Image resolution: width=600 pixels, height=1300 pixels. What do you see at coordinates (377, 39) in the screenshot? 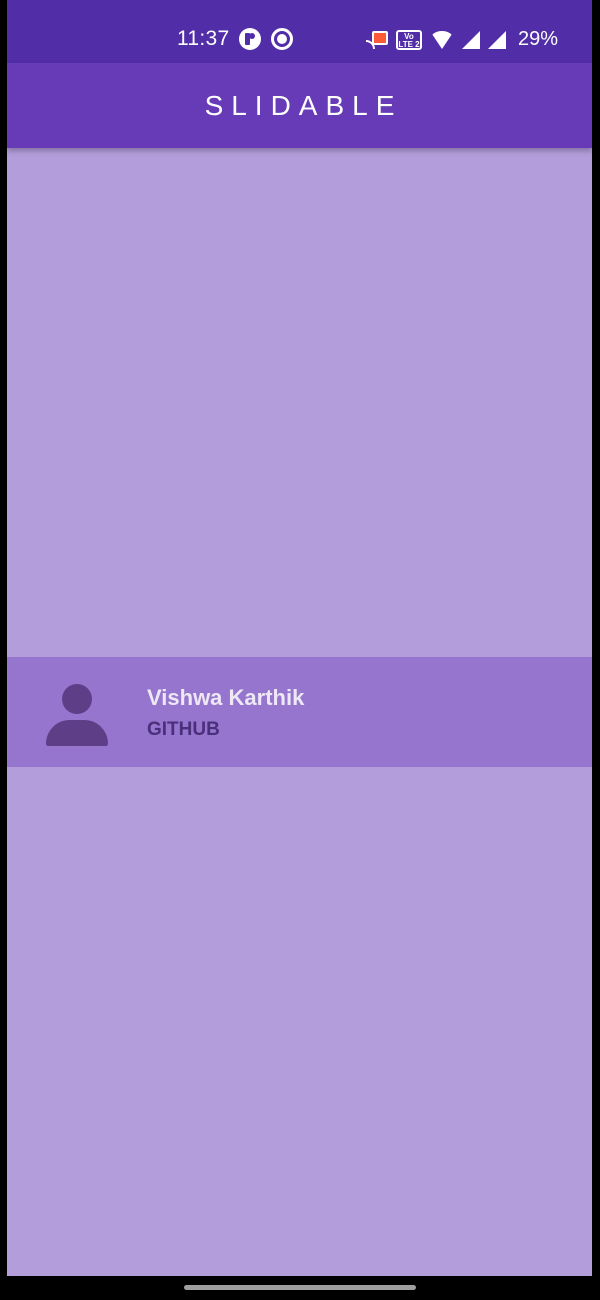
I see `cast-icon` at bounding box center [377, 39].